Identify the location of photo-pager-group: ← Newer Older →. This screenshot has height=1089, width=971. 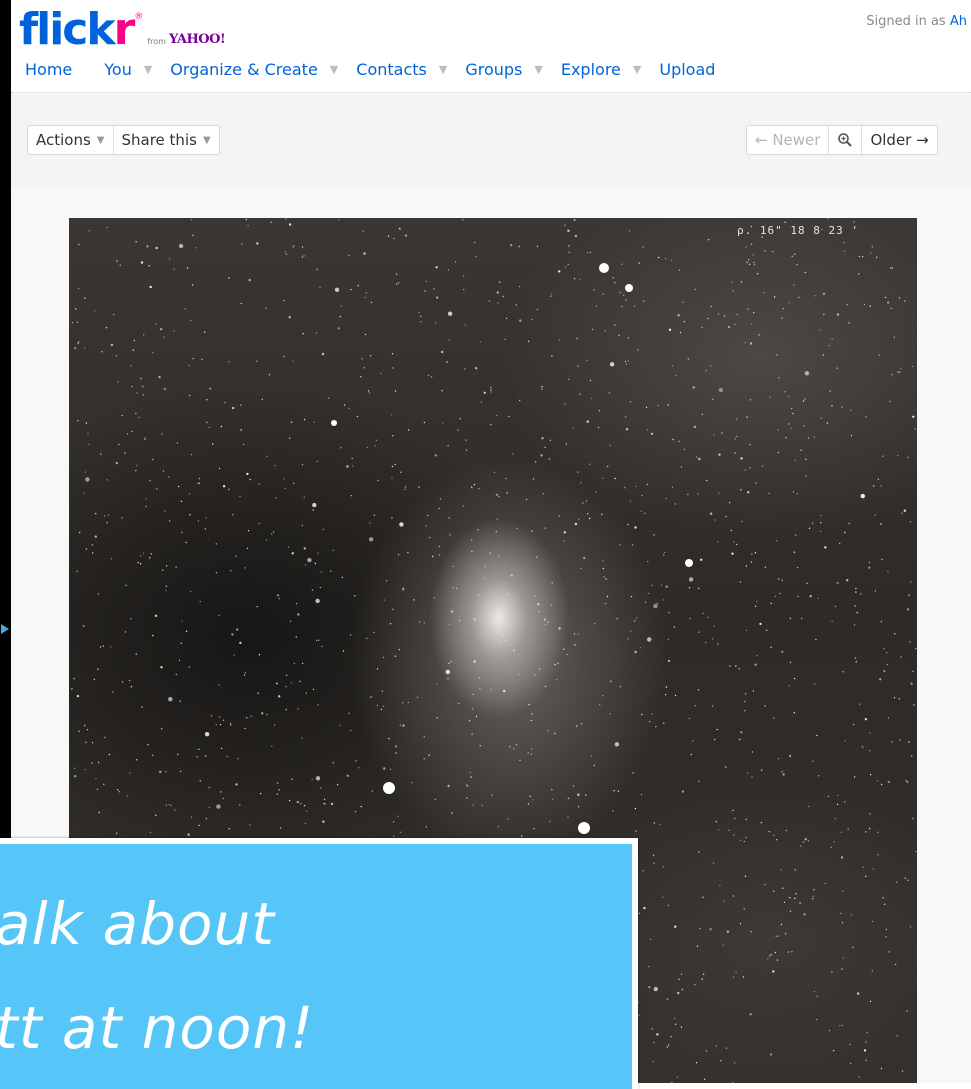
(842, 140).